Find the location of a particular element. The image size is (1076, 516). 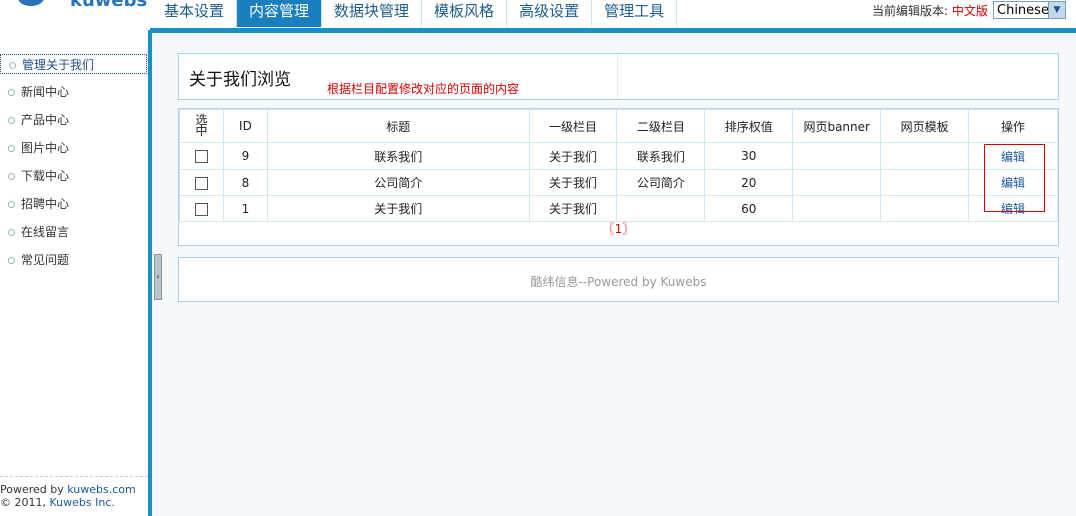

sidebar-item-news: 新闻中心 is located at coordinates (74, 96).